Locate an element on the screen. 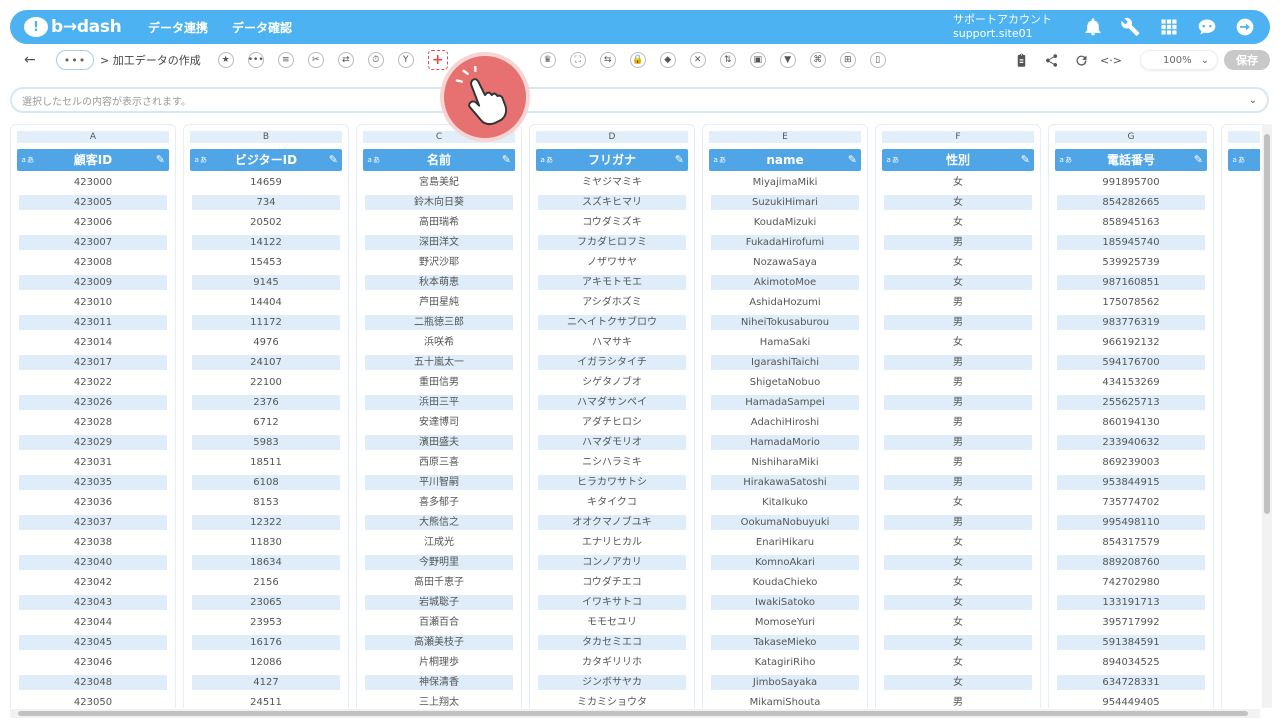 The width and height of the screenshot is (1280, 720). table-cell: 953844915 is located at coordinates (1131, 482).